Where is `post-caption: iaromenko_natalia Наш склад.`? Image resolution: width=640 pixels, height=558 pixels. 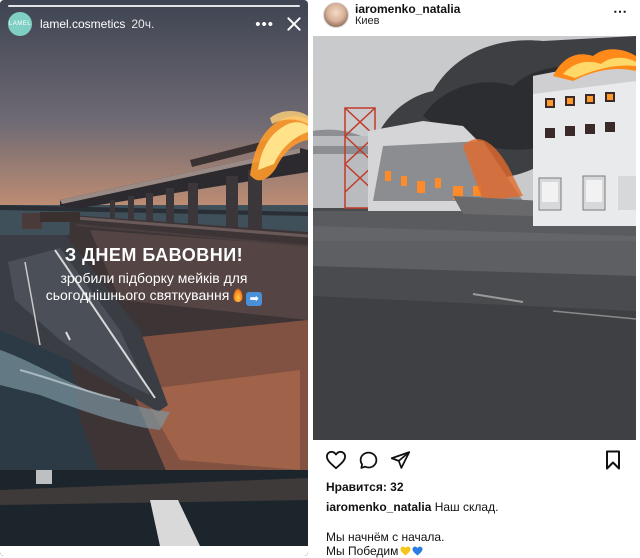
post-caption: iaromenko_natalia Наш склад. is located at coordinates (412, 507).